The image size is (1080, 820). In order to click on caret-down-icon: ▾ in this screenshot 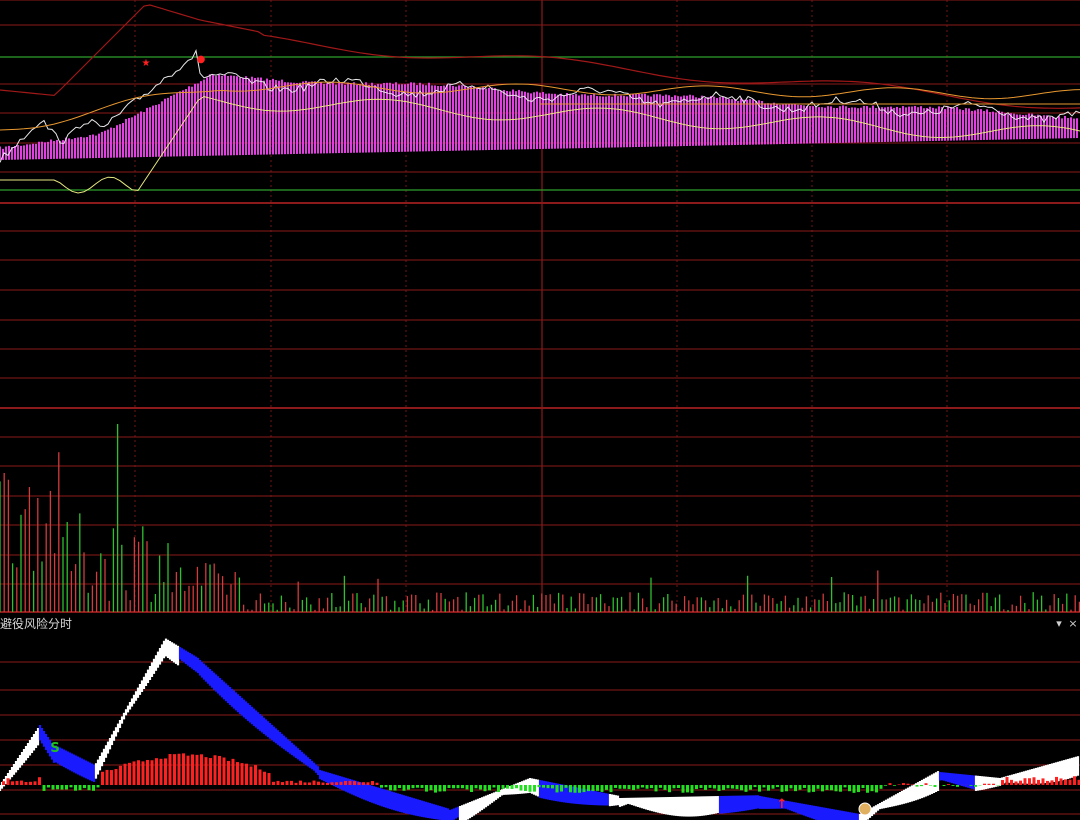, I will do `click(1059, 624)`.